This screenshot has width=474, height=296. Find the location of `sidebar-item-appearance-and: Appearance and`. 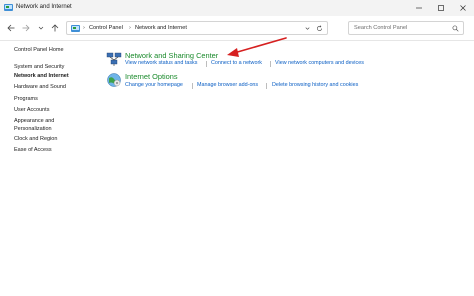

sidebar-item-appearance-and: Appearance and is located at coordinates (34, 121).